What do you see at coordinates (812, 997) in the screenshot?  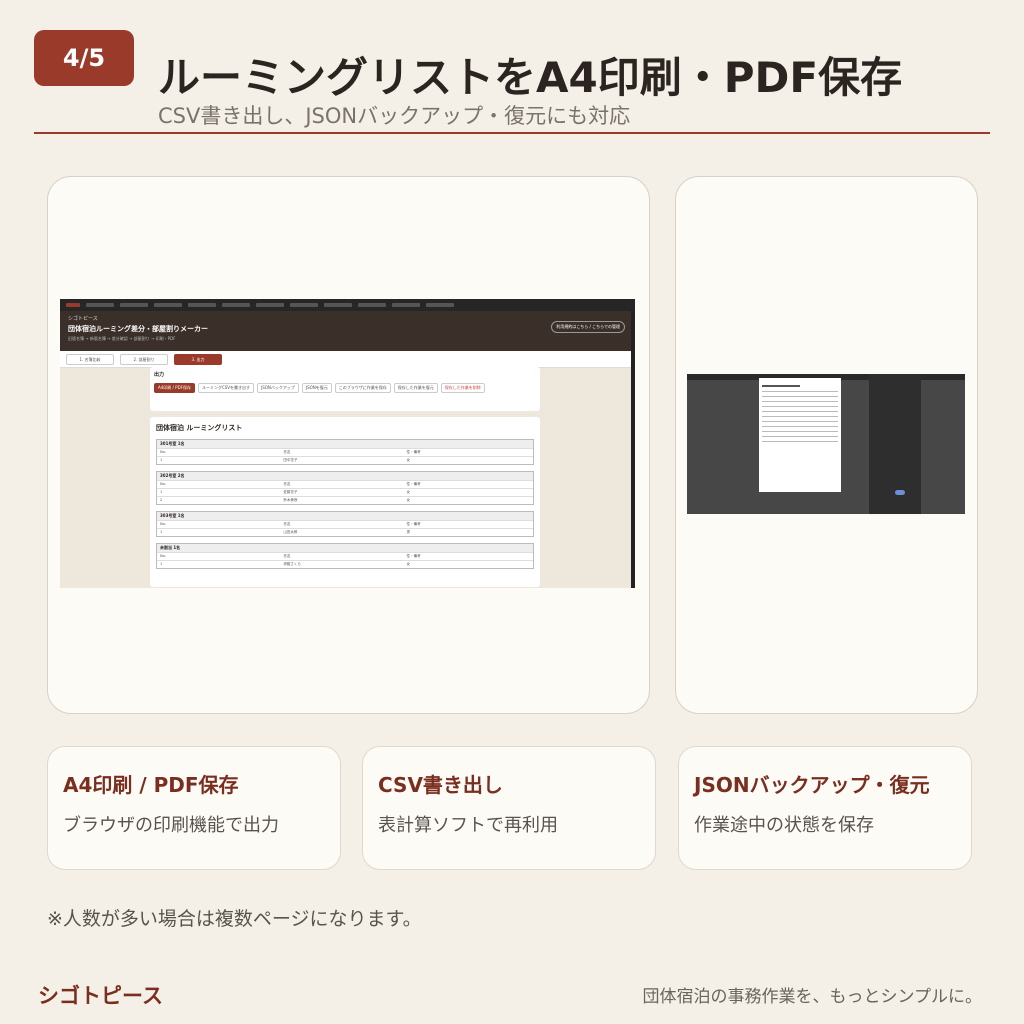 I see `footer-tagline: 団体宿泊の事務作業を、もっとシンプルに。` at bounding box center [812, 997].